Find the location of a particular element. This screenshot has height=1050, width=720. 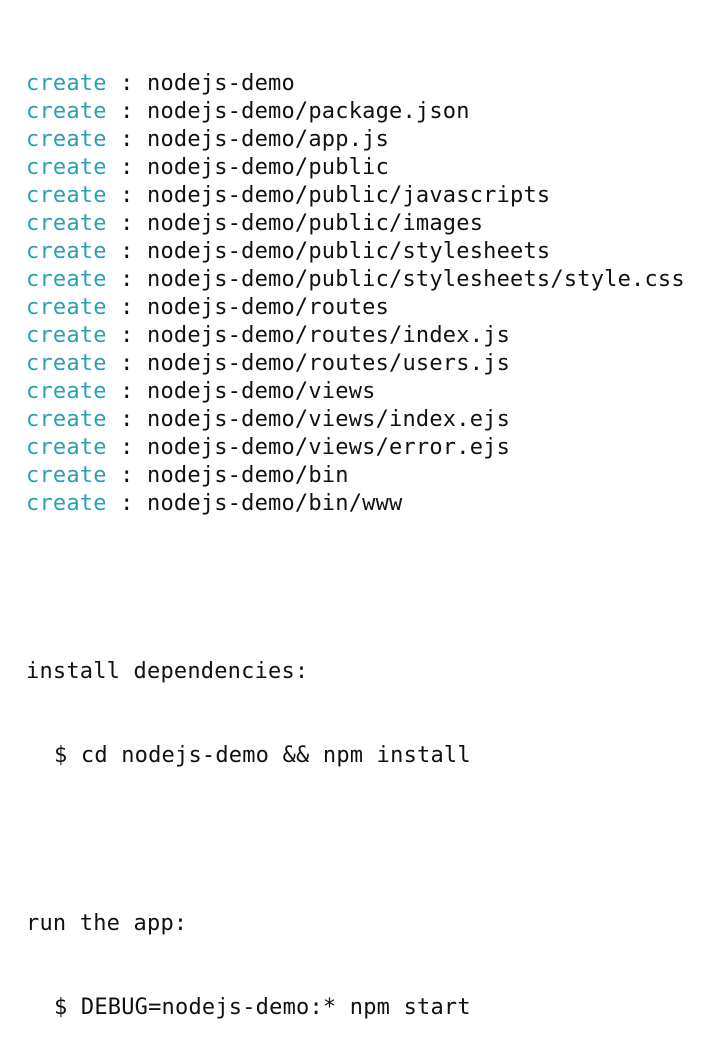

create-line: create : nodejs-demo/views is located at coordinates (371, 392).